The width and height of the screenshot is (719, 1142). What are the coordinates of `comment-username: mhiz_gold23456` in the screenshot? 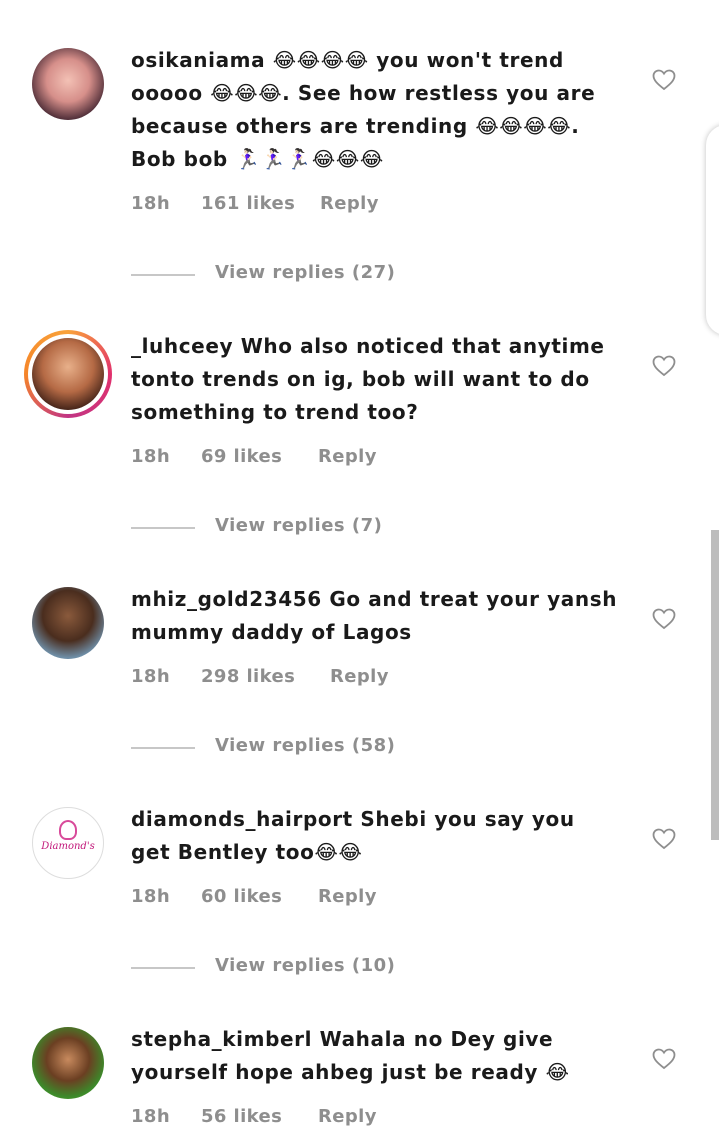 It's located at (226, 599).